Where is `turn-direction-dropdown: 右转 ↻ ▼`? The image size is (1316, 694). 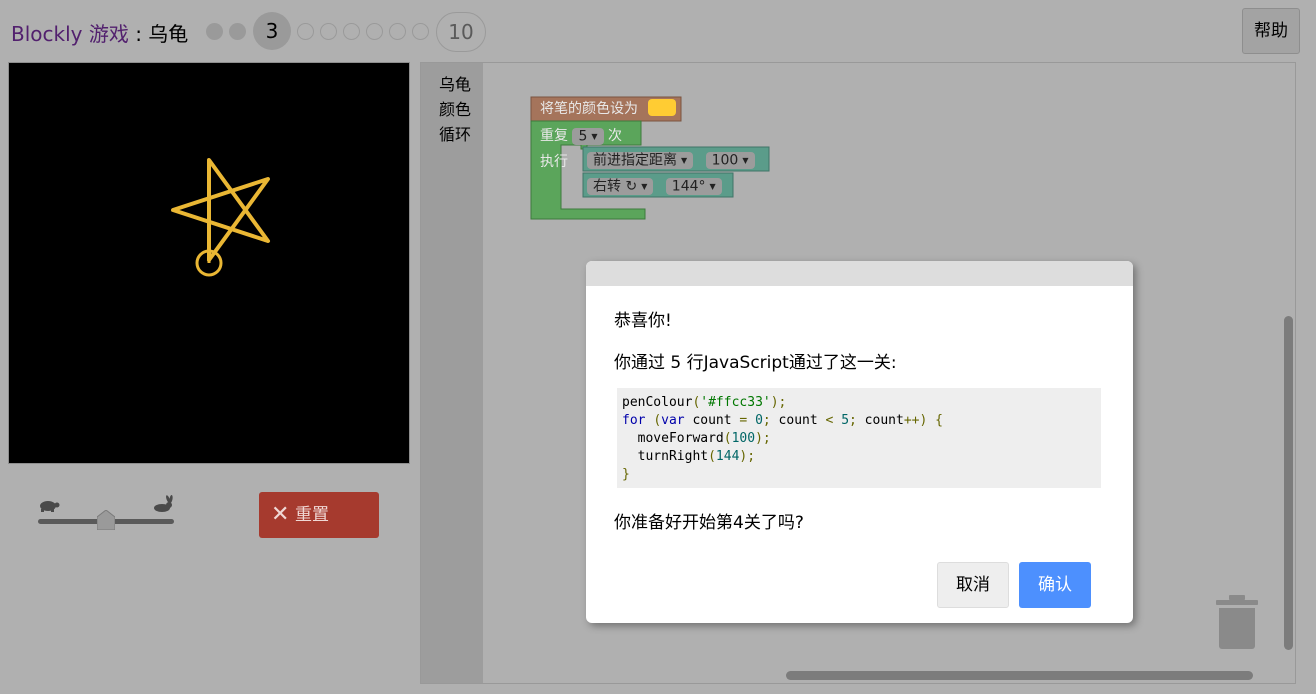
turn-direction-dropdown: 右转 ↻ ▼ is located at coordinates (620, 186).